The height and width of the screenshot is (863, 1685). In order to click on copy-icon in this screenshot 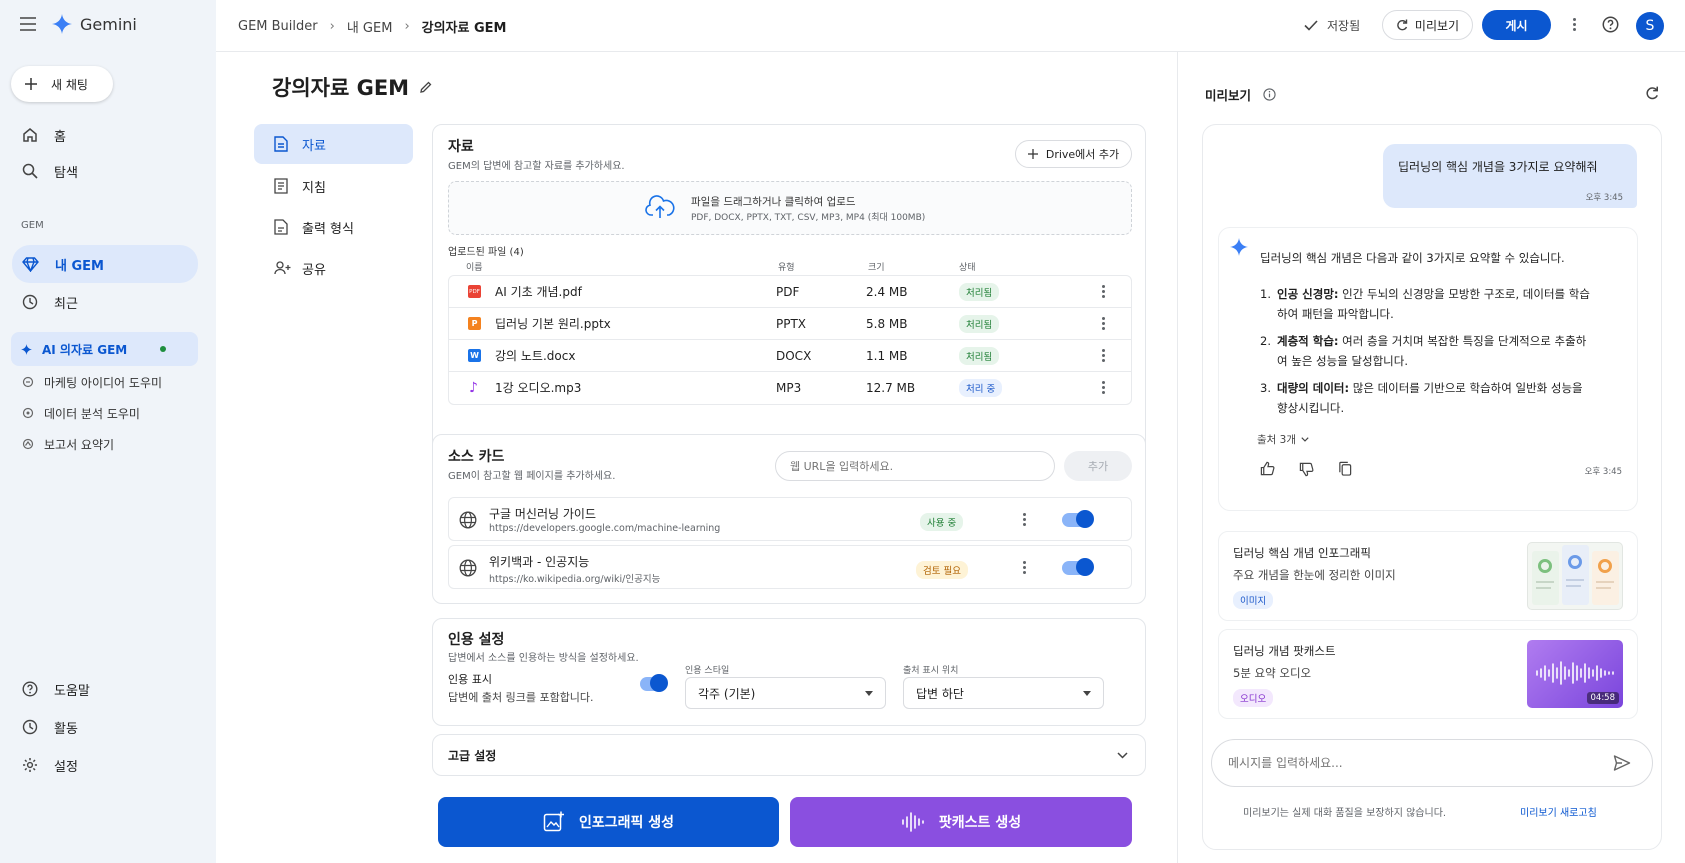, I will do `click(1345, 468)`.